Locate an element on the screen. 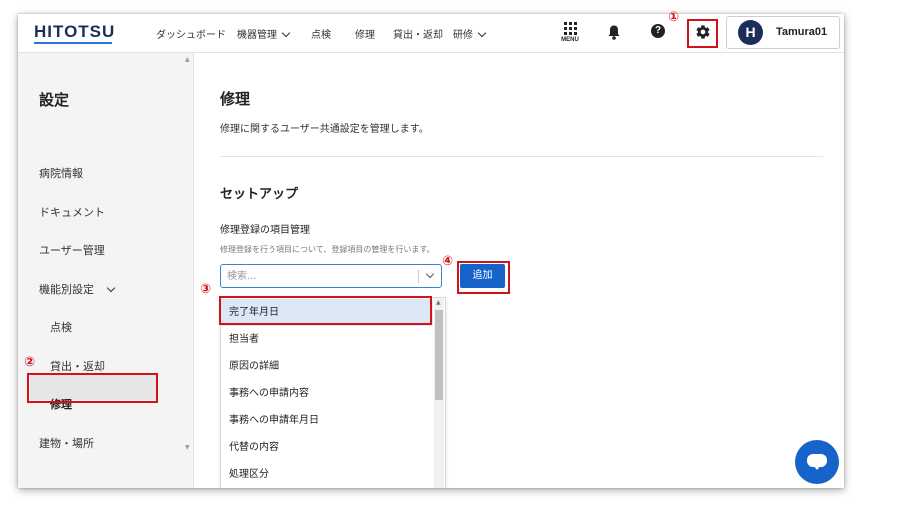  select-separator is located at coordinates (418, 276).